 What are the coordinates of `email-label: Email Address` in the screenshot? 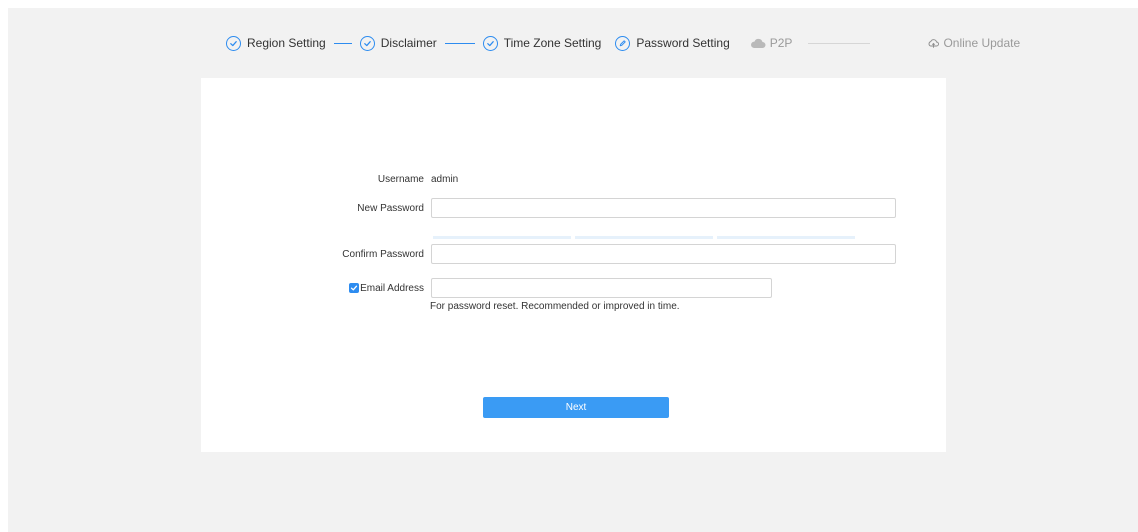 It's located at (392, 288).